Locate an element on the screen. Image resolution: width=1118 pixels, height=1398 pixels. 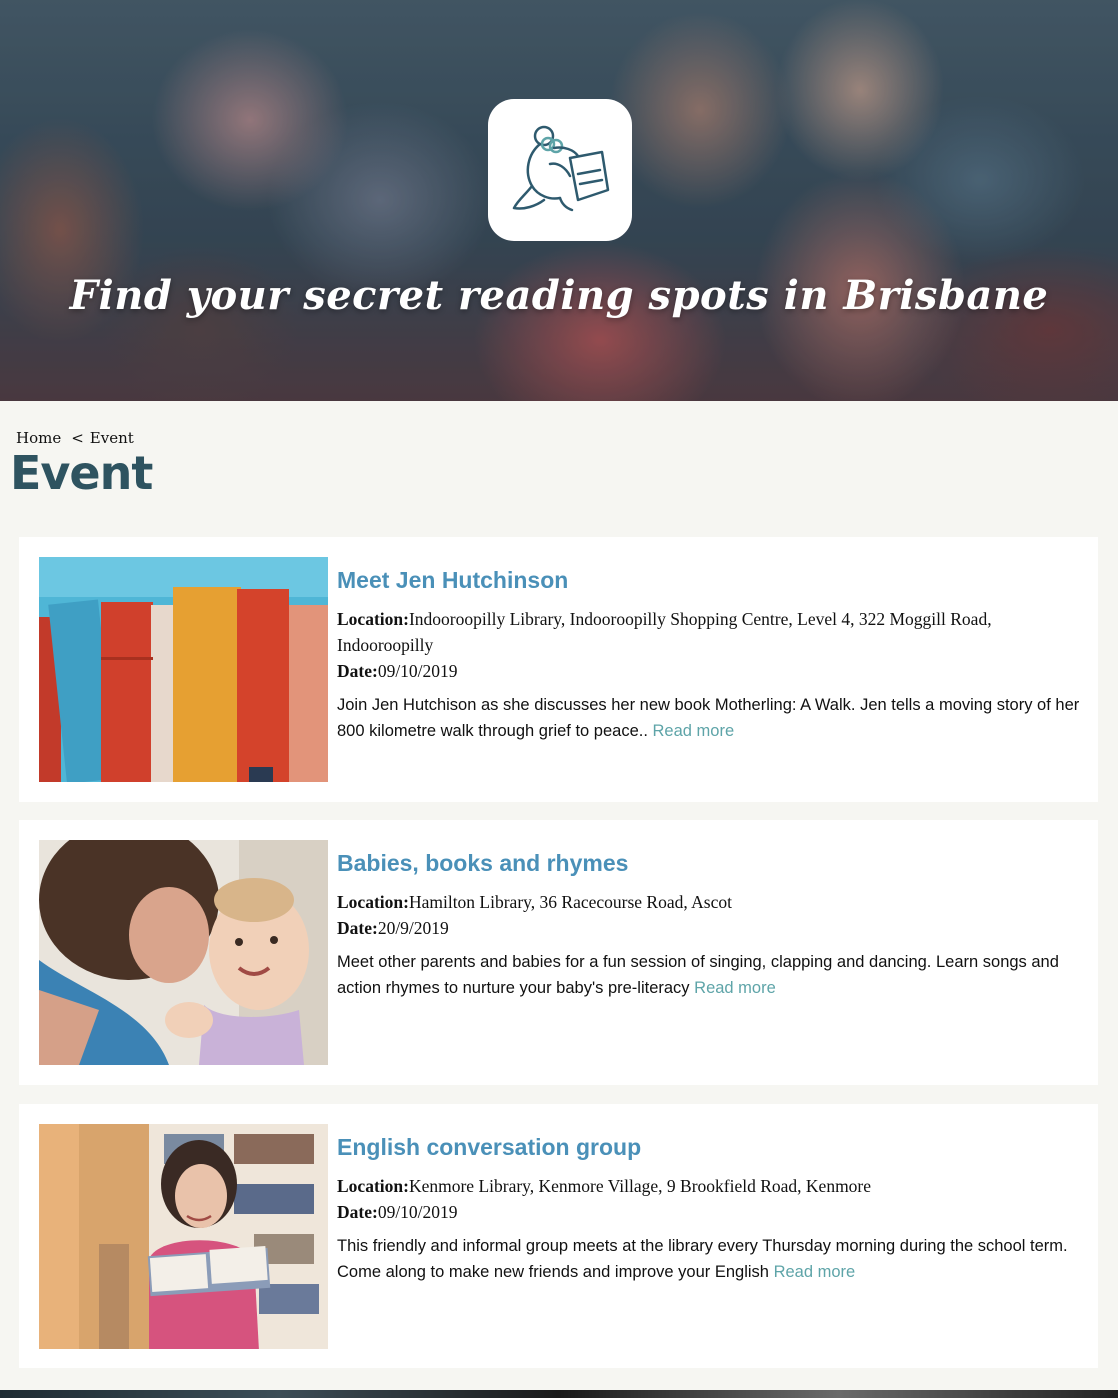
footer-image-edge is located at coordinates (559, 1394).